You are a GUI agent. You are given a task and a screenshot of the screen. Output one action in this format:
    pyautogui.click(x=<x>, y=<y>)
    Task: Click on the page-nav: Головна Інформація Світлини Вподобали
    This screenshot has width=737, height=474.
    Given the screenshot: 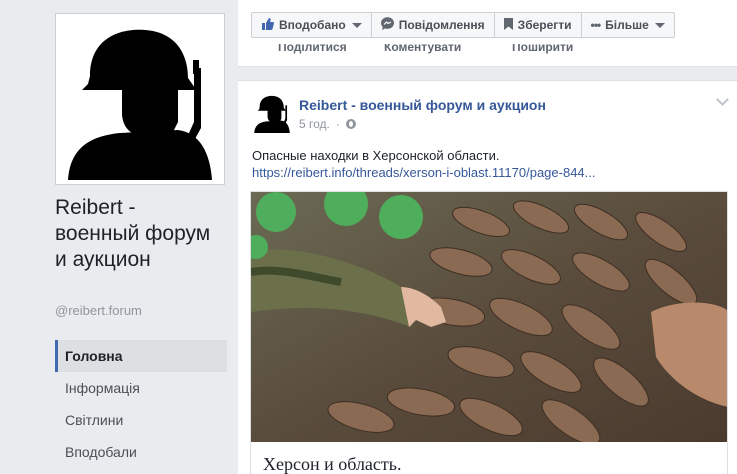 What is the action you would take?
    pyautogui.click(x=141, y=404)
    